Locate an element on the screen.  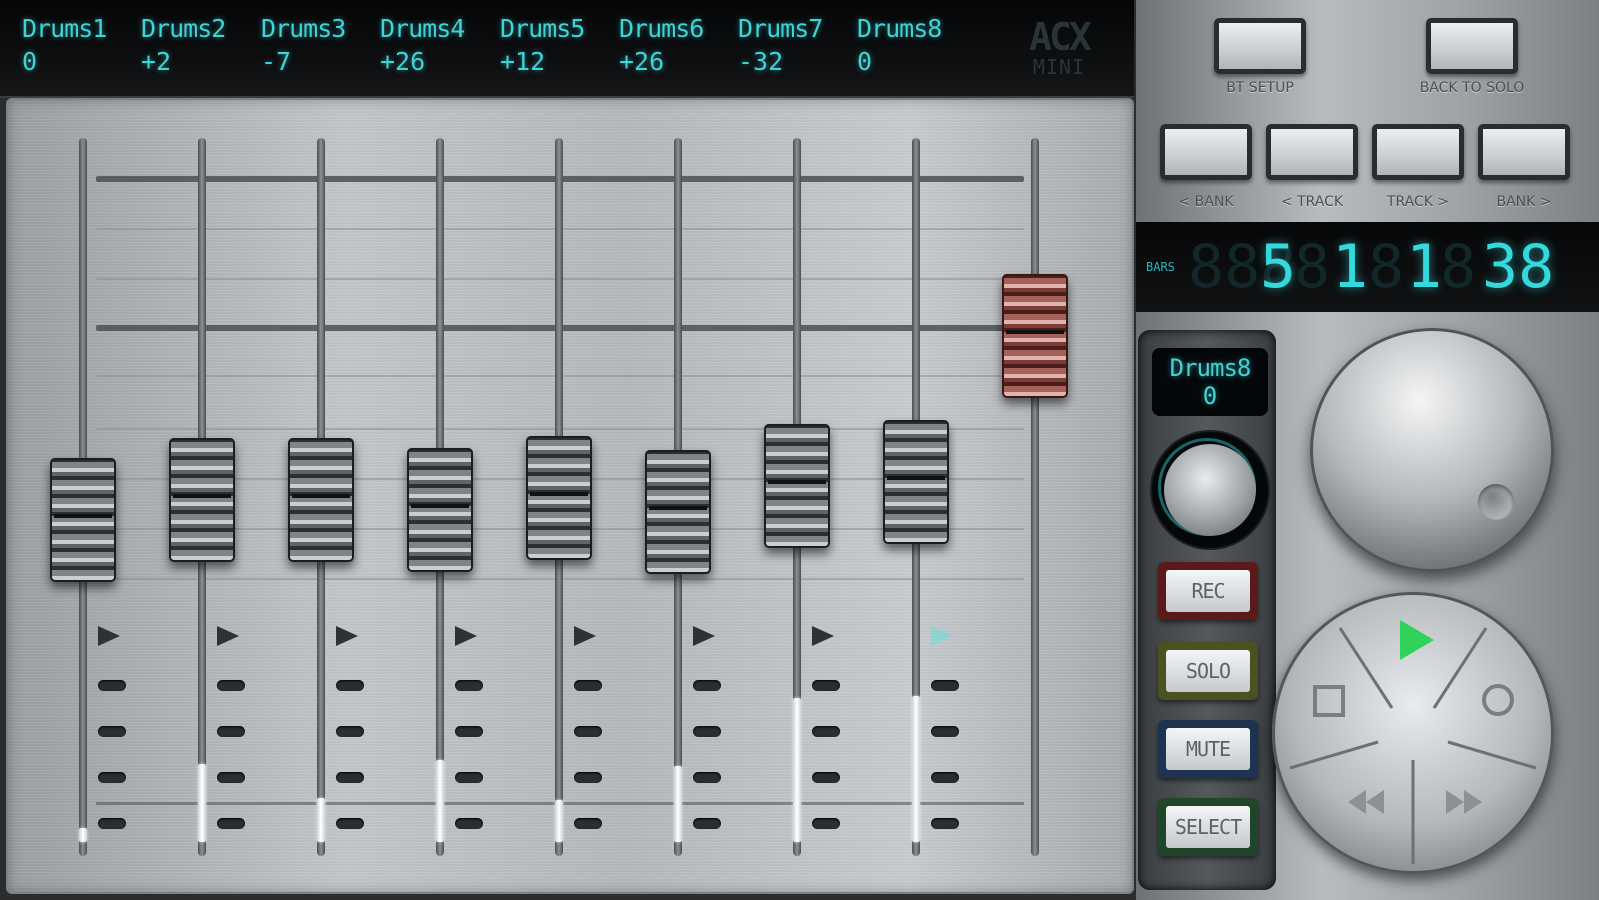
track-name: Drums1 is located at coordinates (64, 28).